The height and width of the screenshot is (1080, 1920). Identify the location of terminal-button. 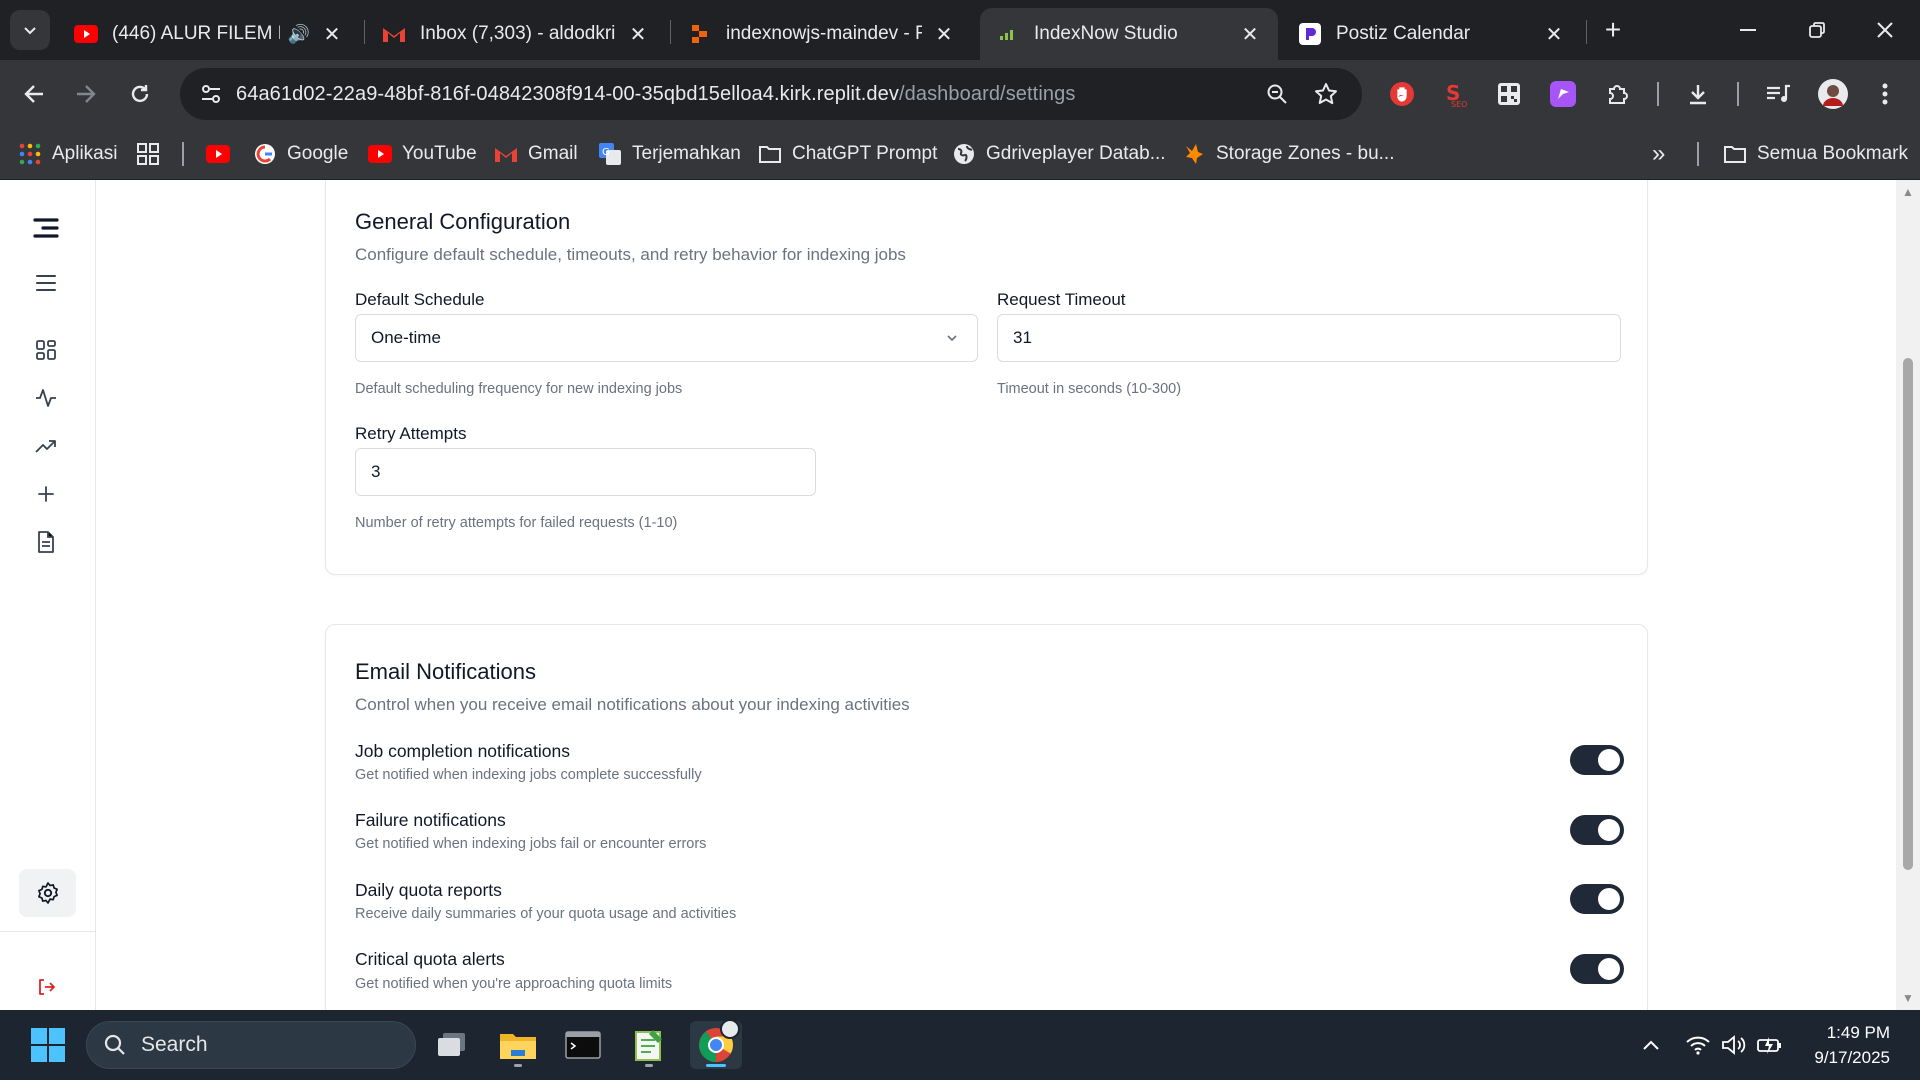
(583, 1045).